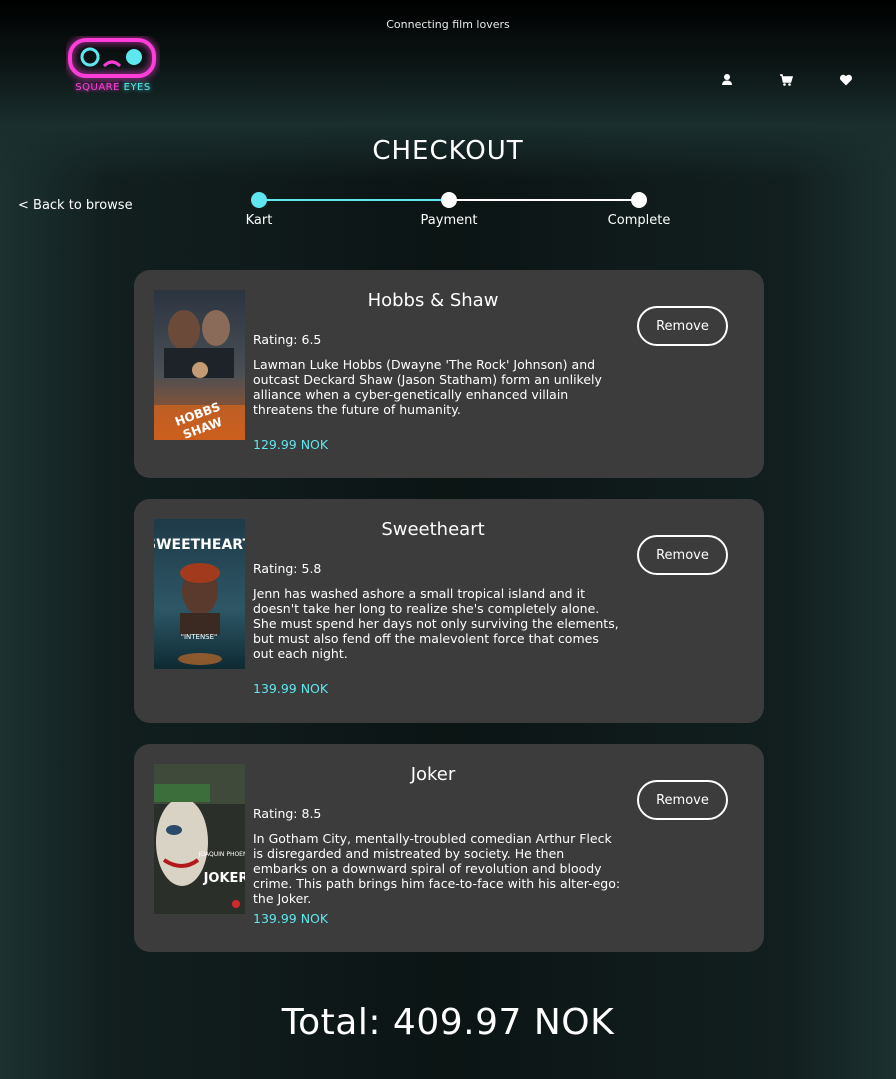 The image size is (896, 1079). I want to click on step-label-kart: Kart, so click(259, 220).